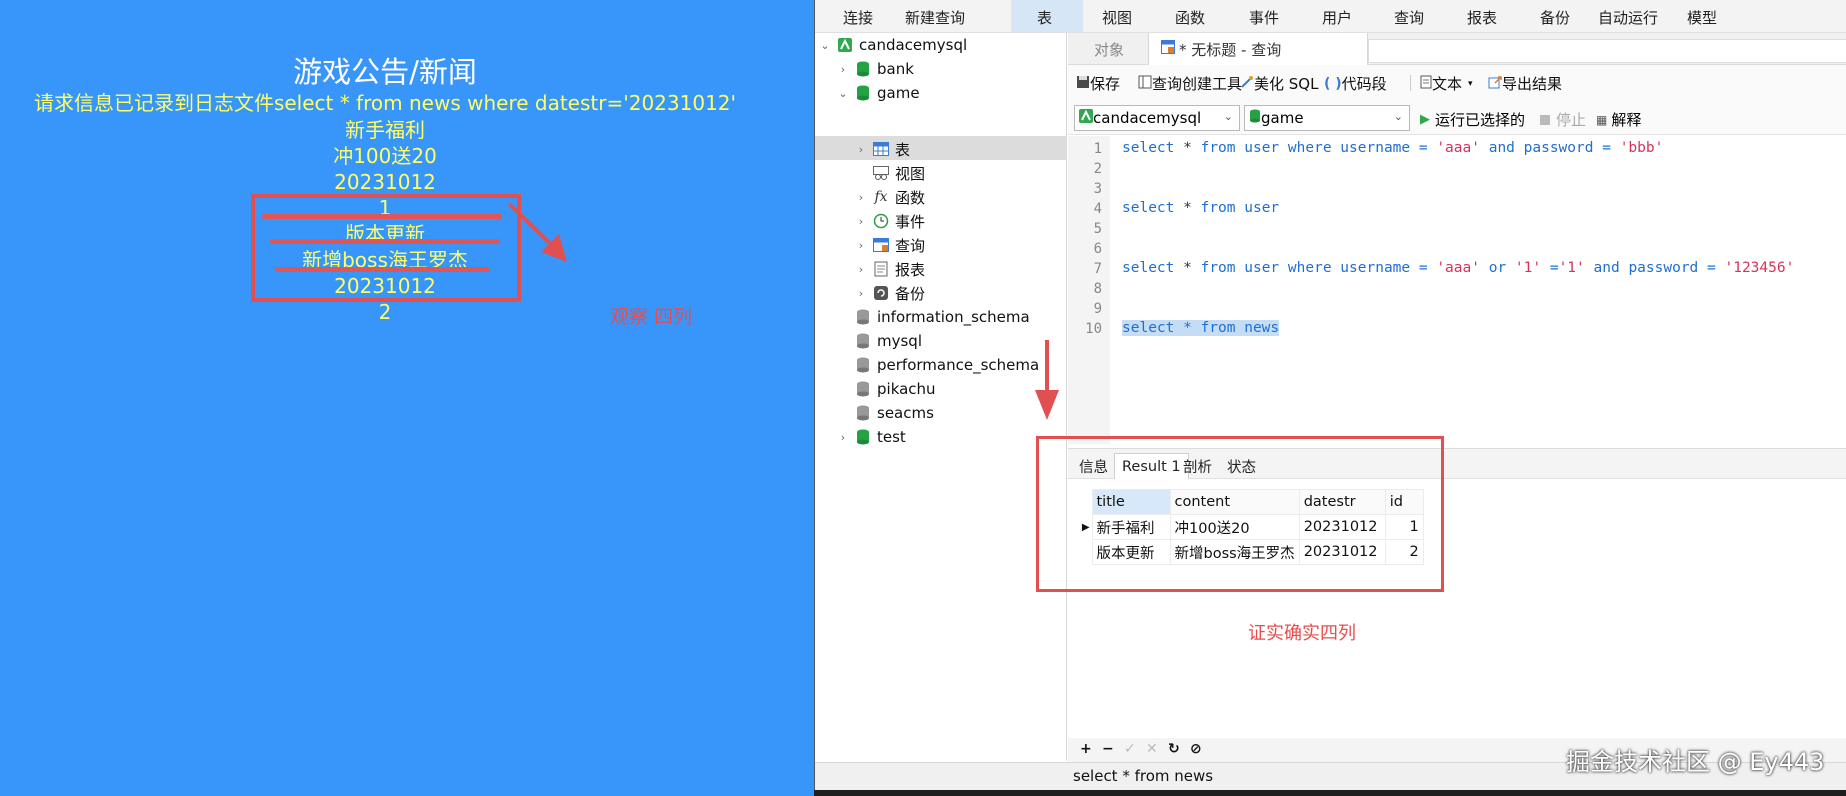 The height and width of the screenshot is (796, 1846). What do you see at coordinates (891, 437) in the screenshot?
I see `tree-db-label: test` at bounding box center [891, 437].